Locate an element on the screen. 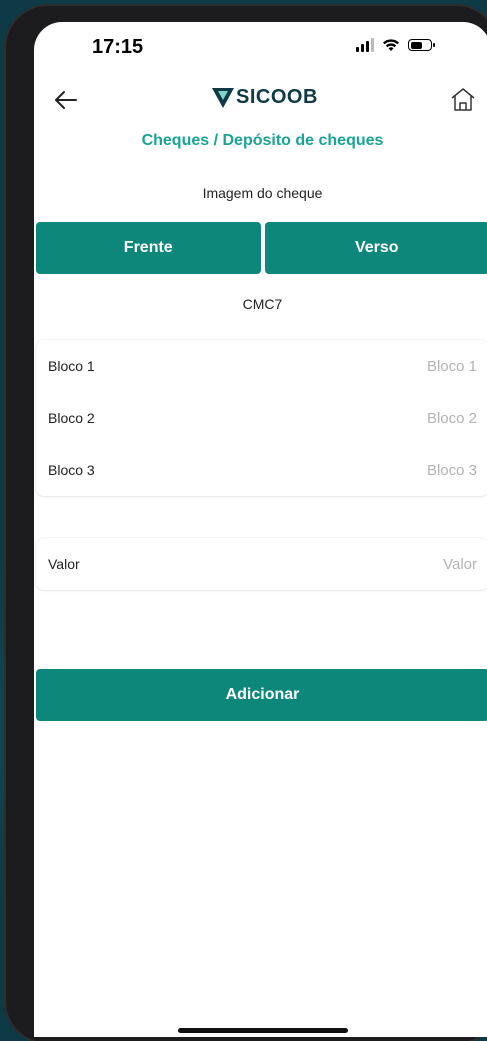 The image size is (487, 1041). home-indicator is located at coordinates (263, 1030).